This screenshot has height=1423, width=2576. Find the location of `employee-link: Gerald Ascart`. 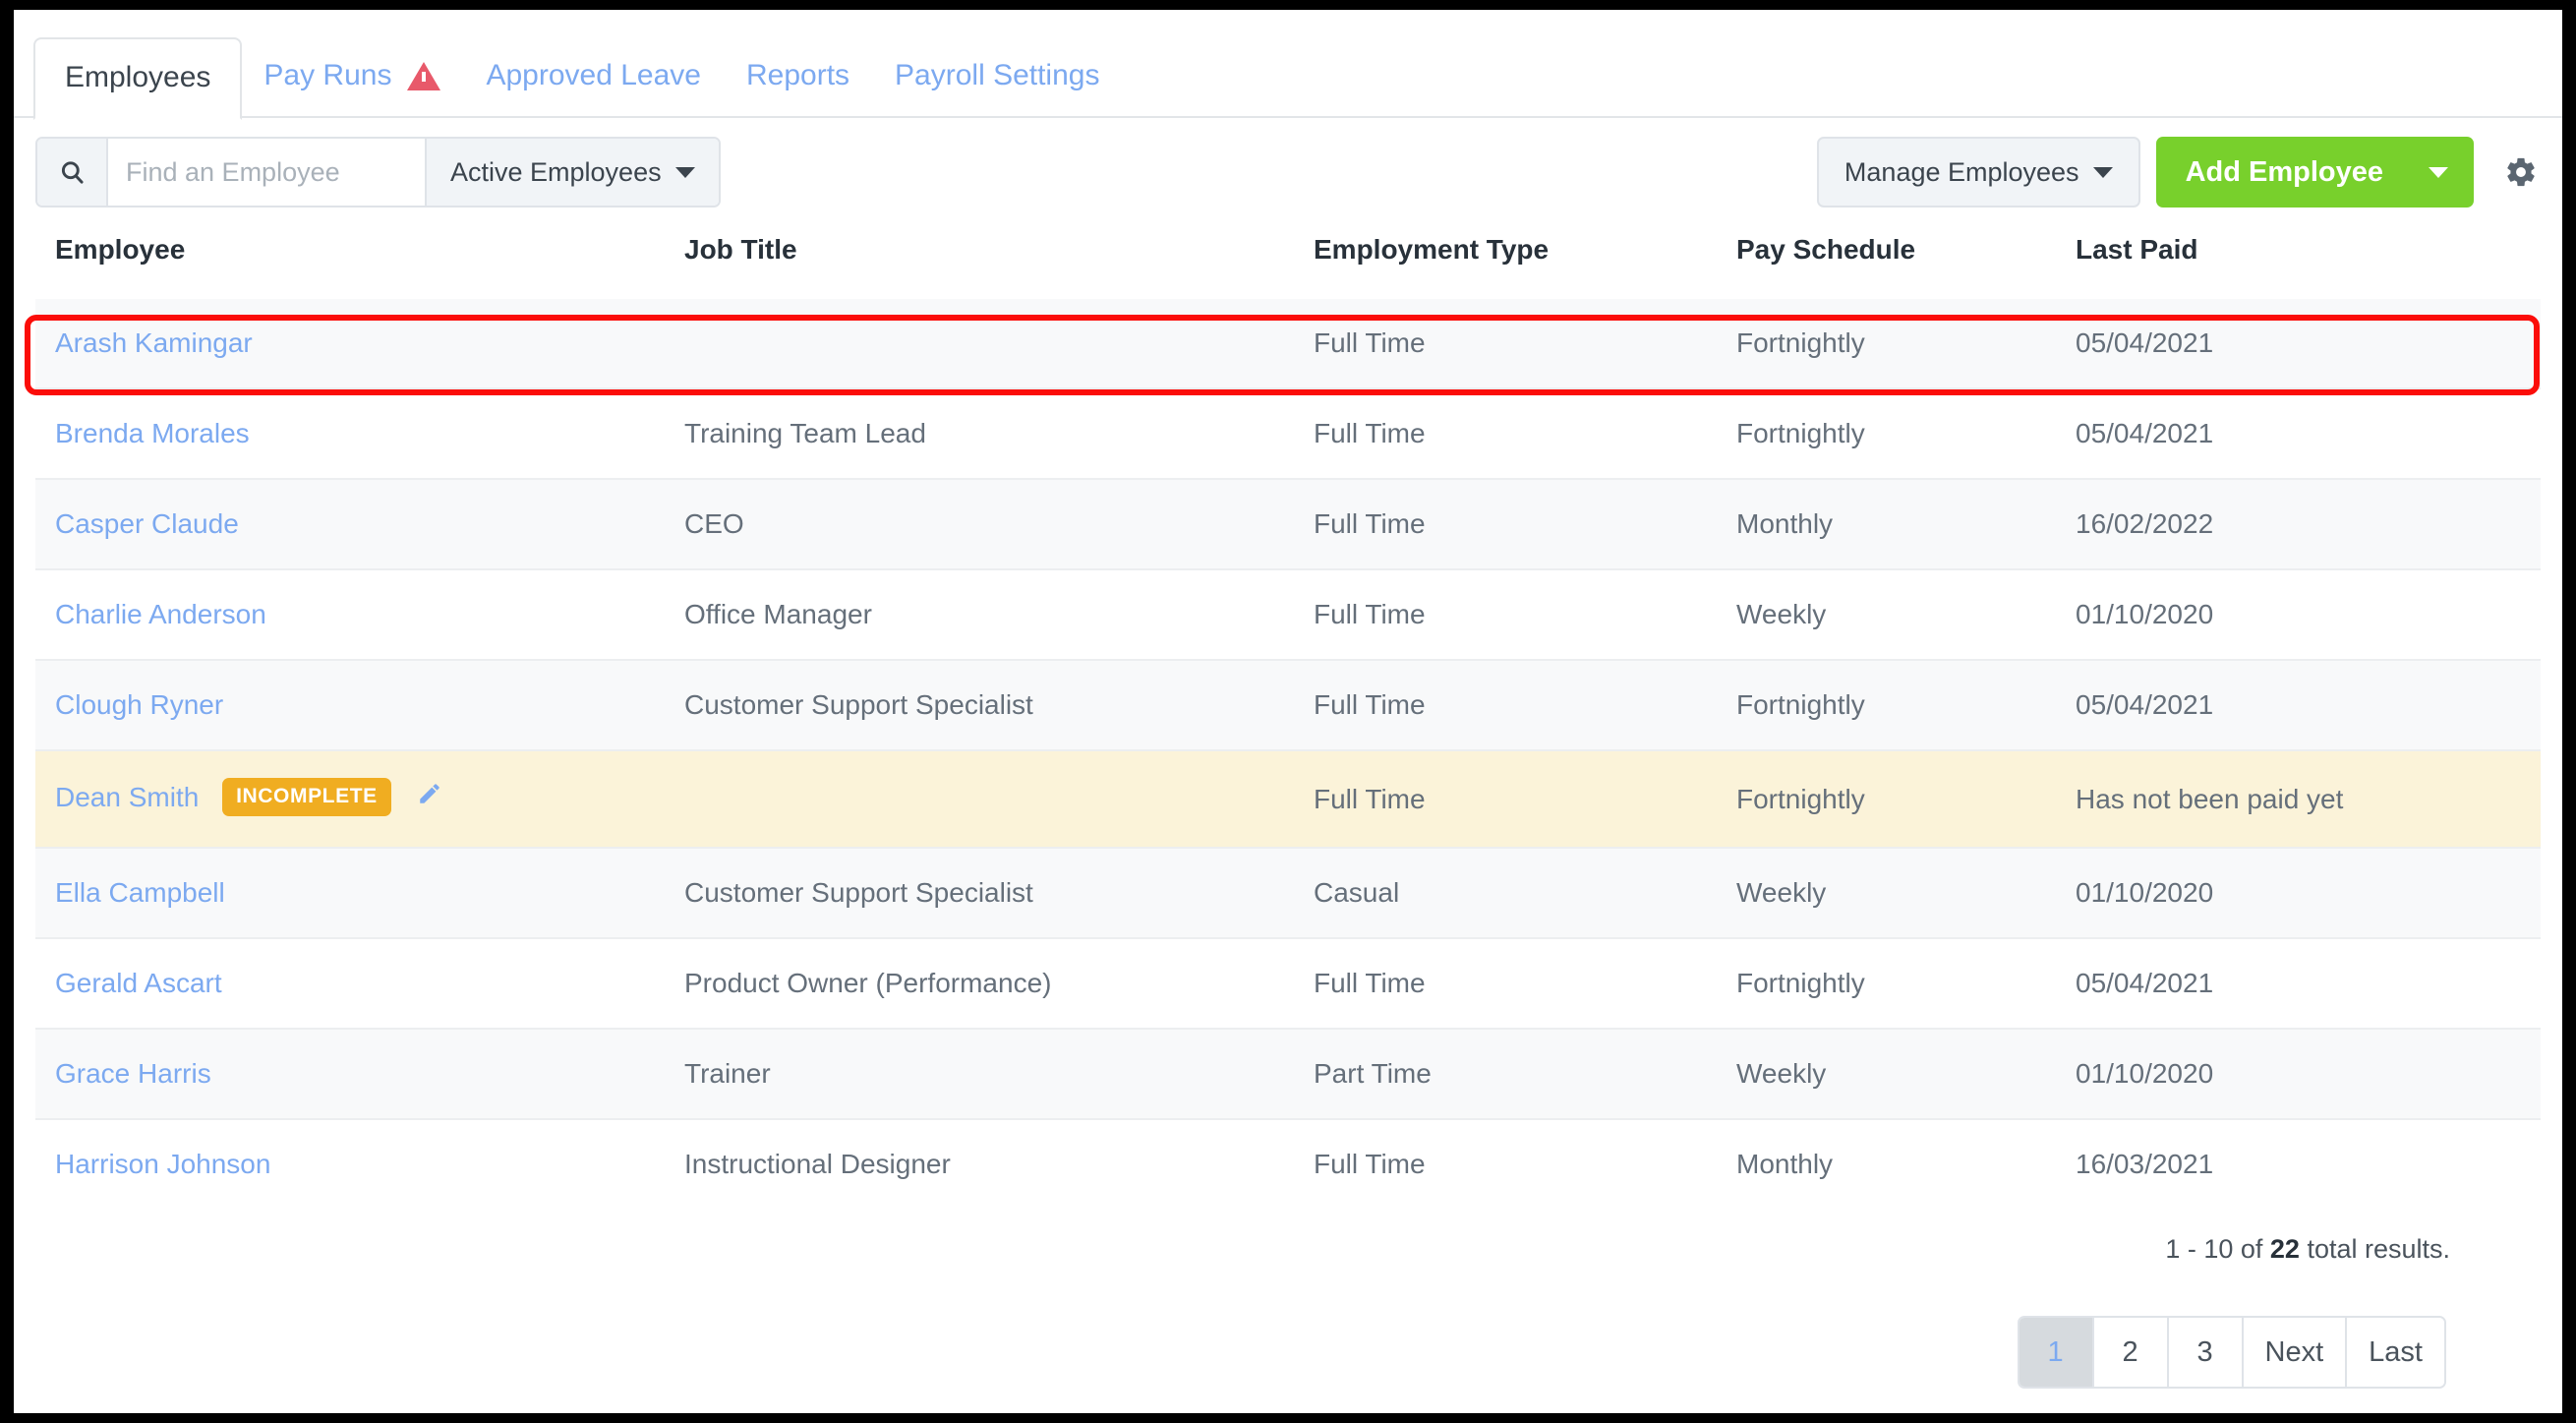

employee-link: Gerald Ascart is located at coordinates (138, 983).